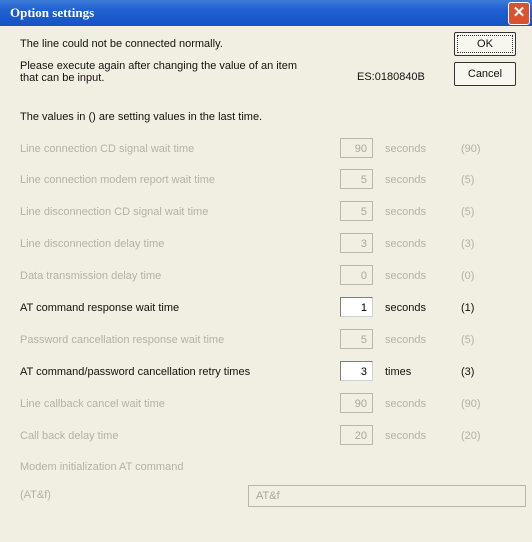  I want to click on modem-init-last-value: (AT&f), so click(35, 495).